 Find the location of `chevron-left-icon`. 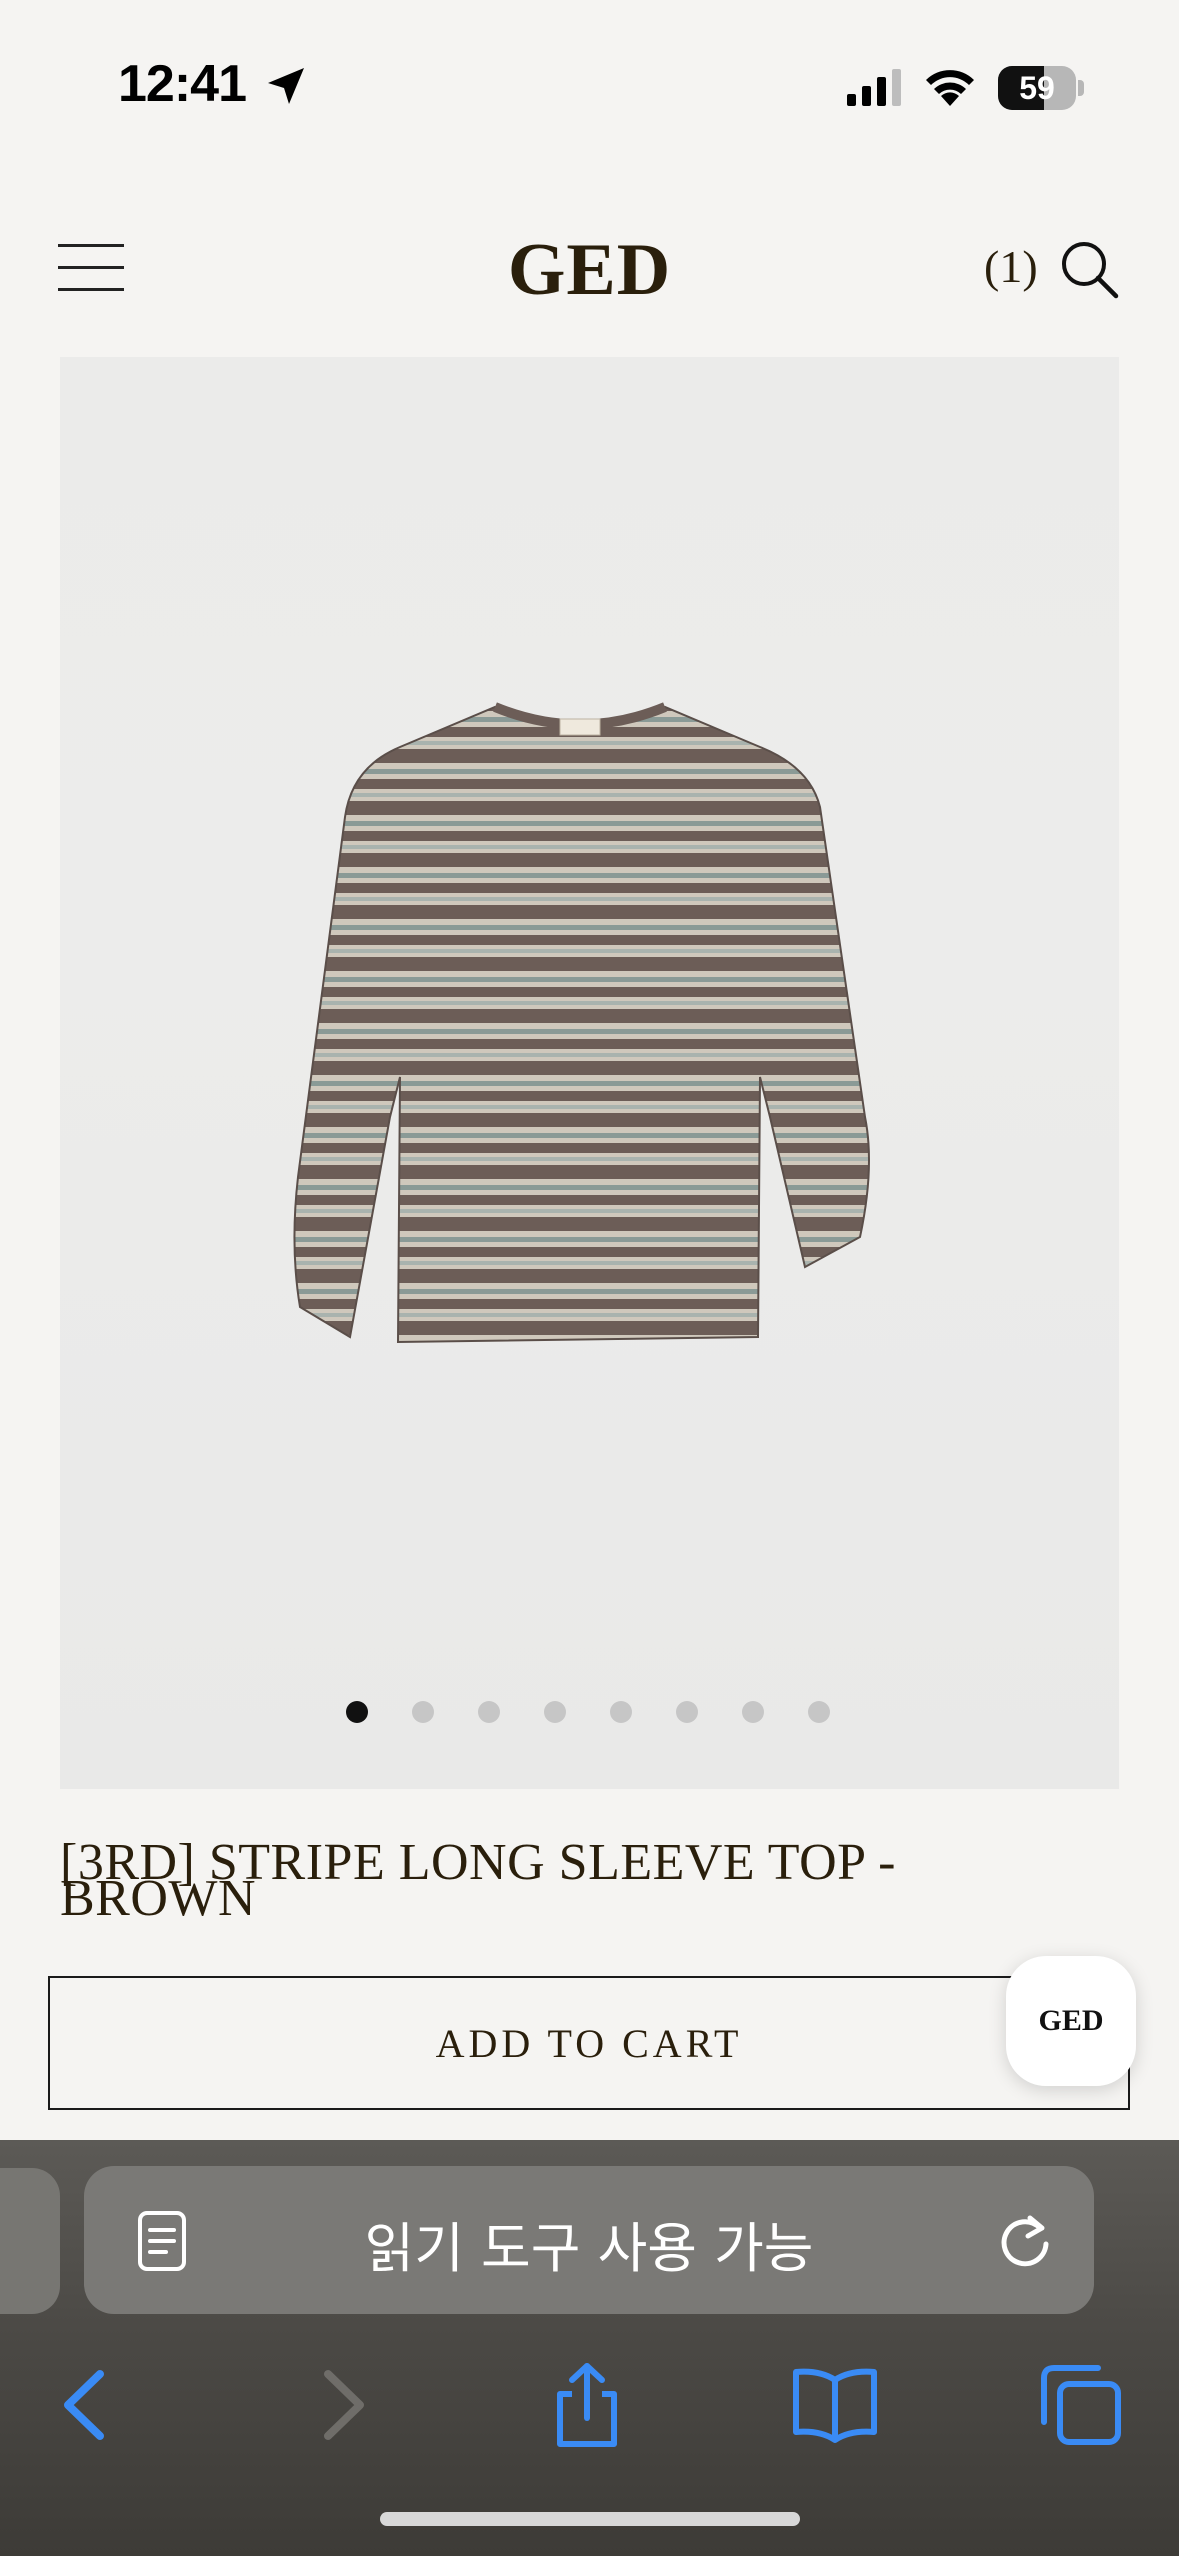

chevron-left-icon is located at coordinates (87, 2405).